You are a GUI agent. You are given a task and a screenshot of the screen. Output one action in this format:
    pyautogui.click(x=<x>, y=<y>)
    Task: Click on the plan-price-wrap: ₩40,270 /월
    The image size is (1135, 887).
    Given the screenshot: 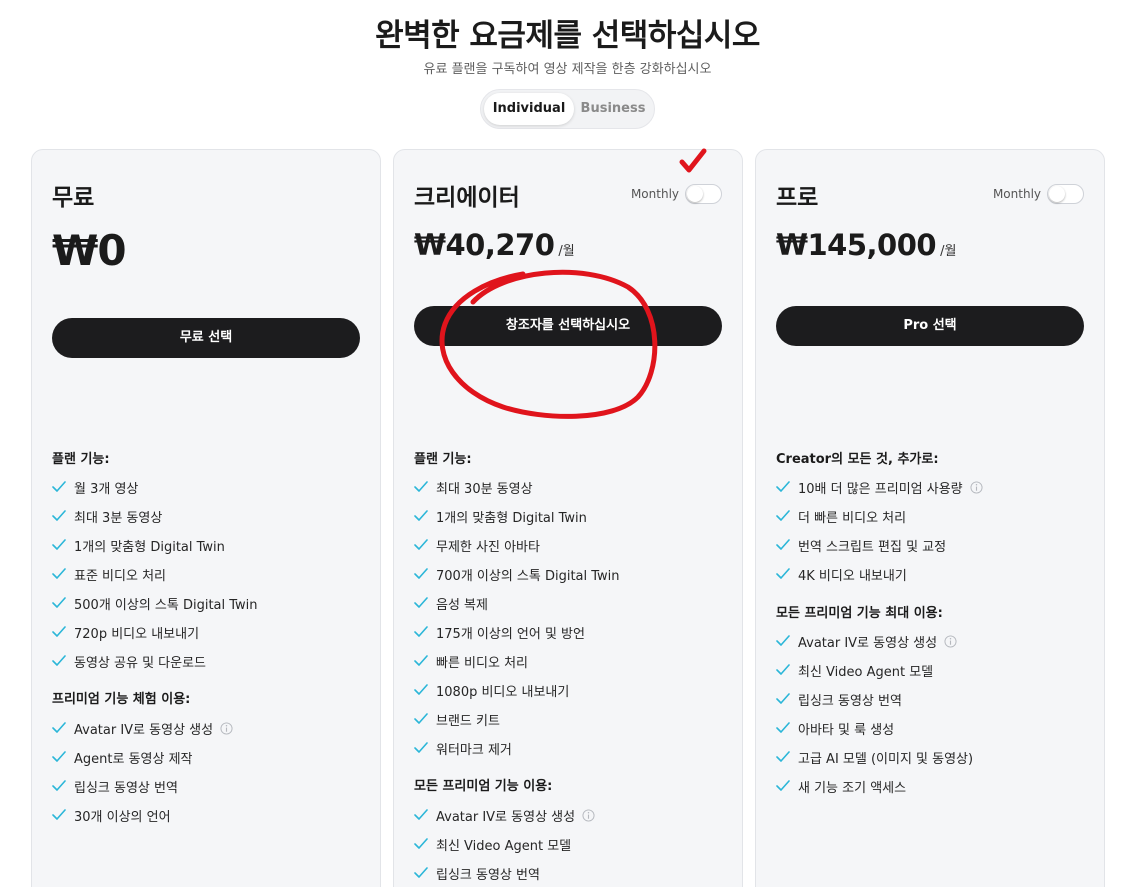 What is the action you would take?
    pyautogui.click(x=494, y=245)
    